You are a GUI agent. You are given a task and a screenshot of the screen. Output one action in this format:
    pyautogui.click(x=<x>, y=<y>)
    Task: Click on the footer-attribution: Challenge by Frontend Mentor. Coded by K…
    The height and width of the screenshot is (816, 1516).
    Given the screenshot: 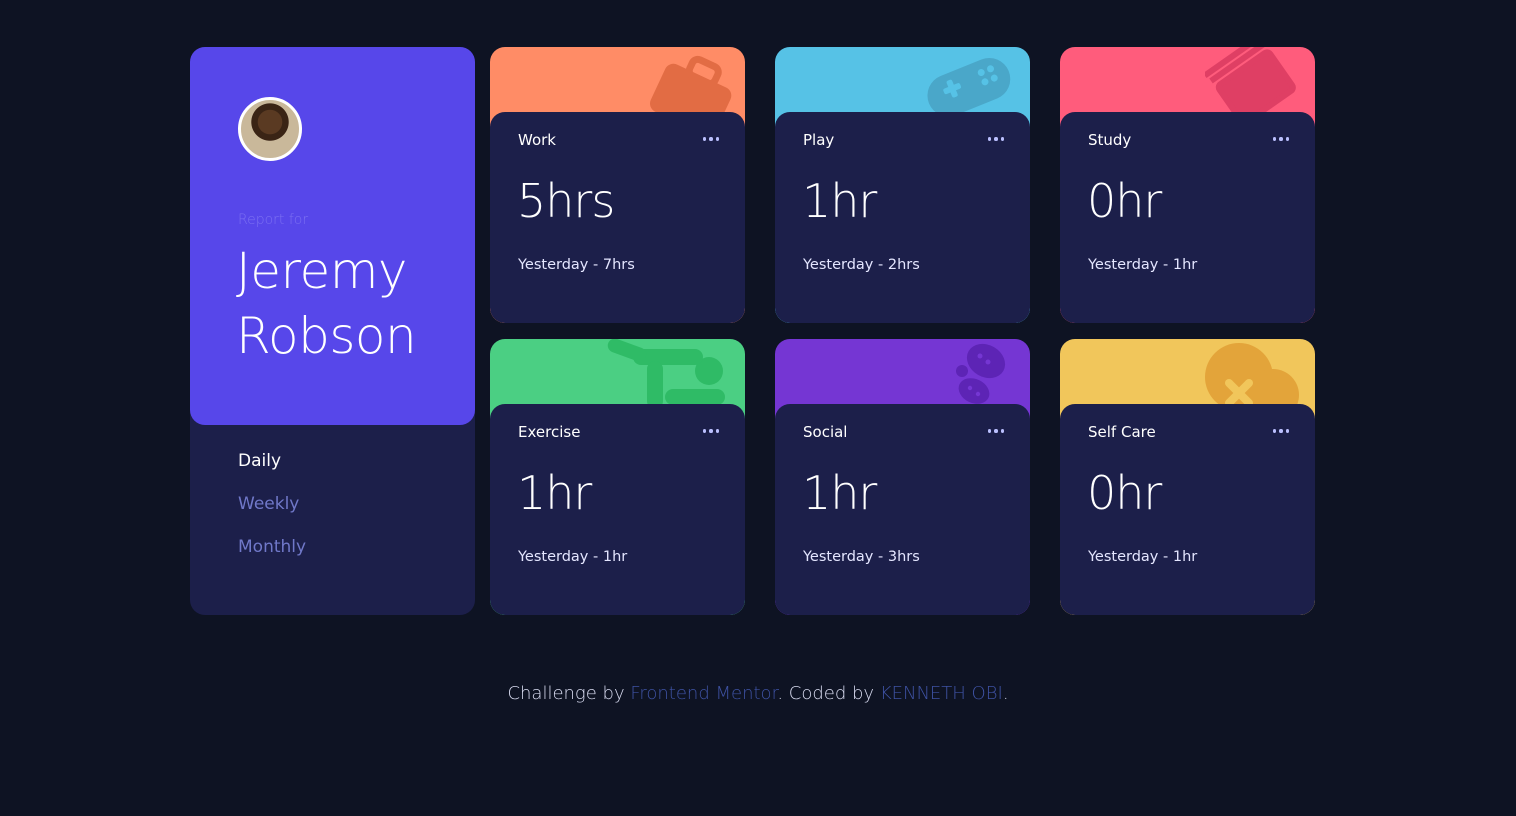 What is the action you would take?
    pyautogui.click(x=758, y=693)
    